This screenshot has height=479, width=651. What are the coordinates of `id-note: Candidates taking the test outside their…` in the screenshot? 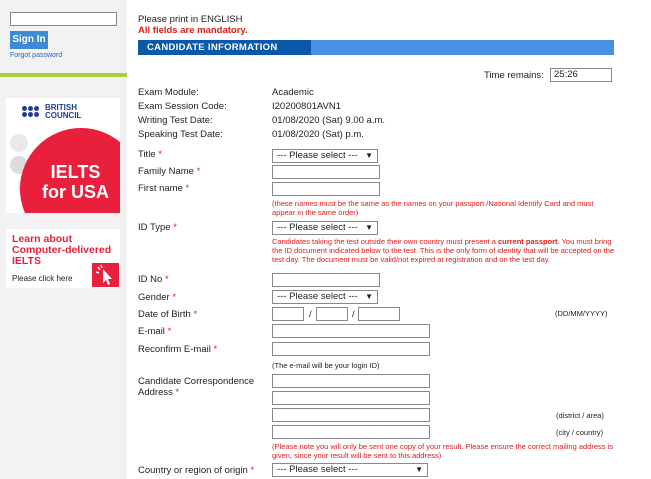 It's located at (443, 250).